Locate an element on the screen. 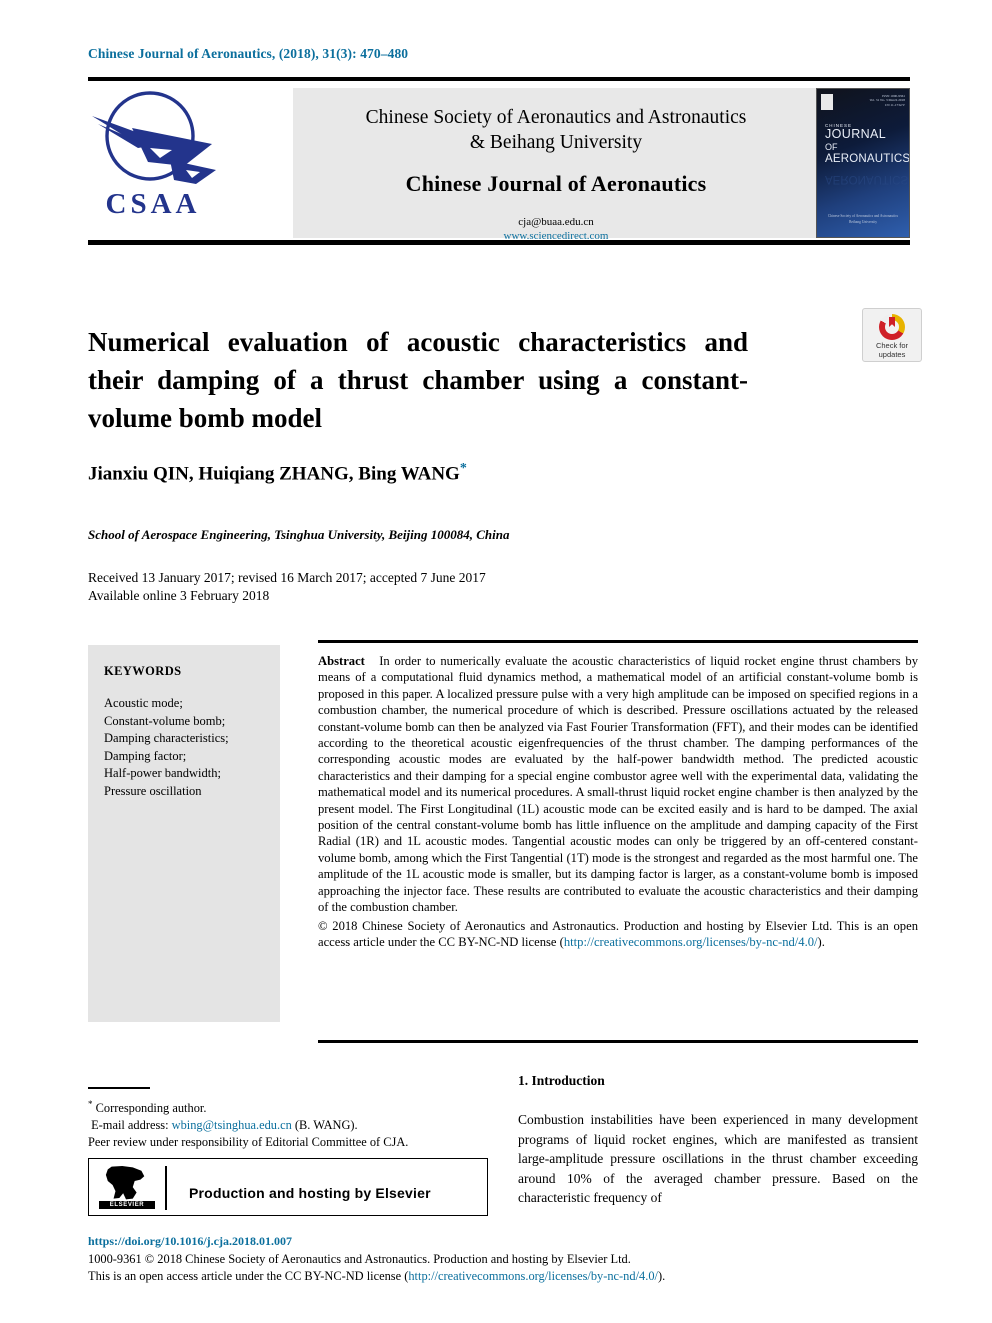 This screenshot has height=1323, width=992. keyword-item: Half-power bandwidth; is located at coordinates (162, 773).